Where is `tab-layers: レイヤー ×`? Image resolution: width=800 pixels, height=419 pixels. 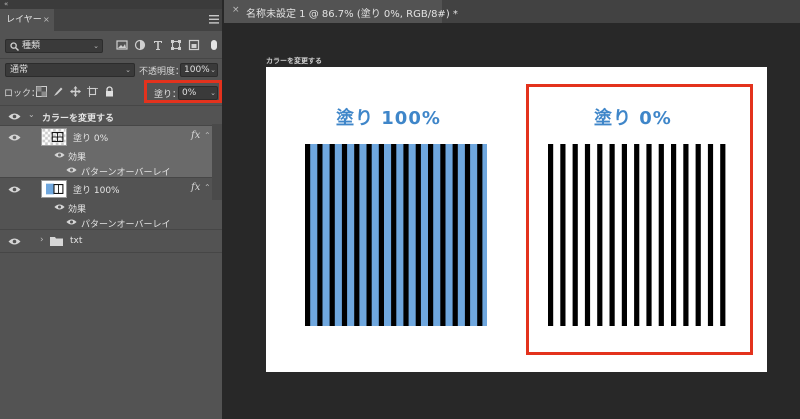
tab-layers: レイヤー × is located at coordinates (27, 20).